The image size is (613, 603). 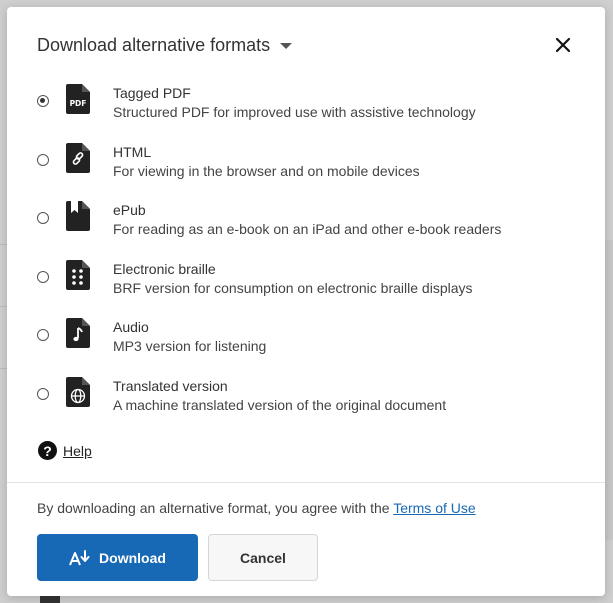 I want to click on download-button: Download, so click(x=117, y=557).